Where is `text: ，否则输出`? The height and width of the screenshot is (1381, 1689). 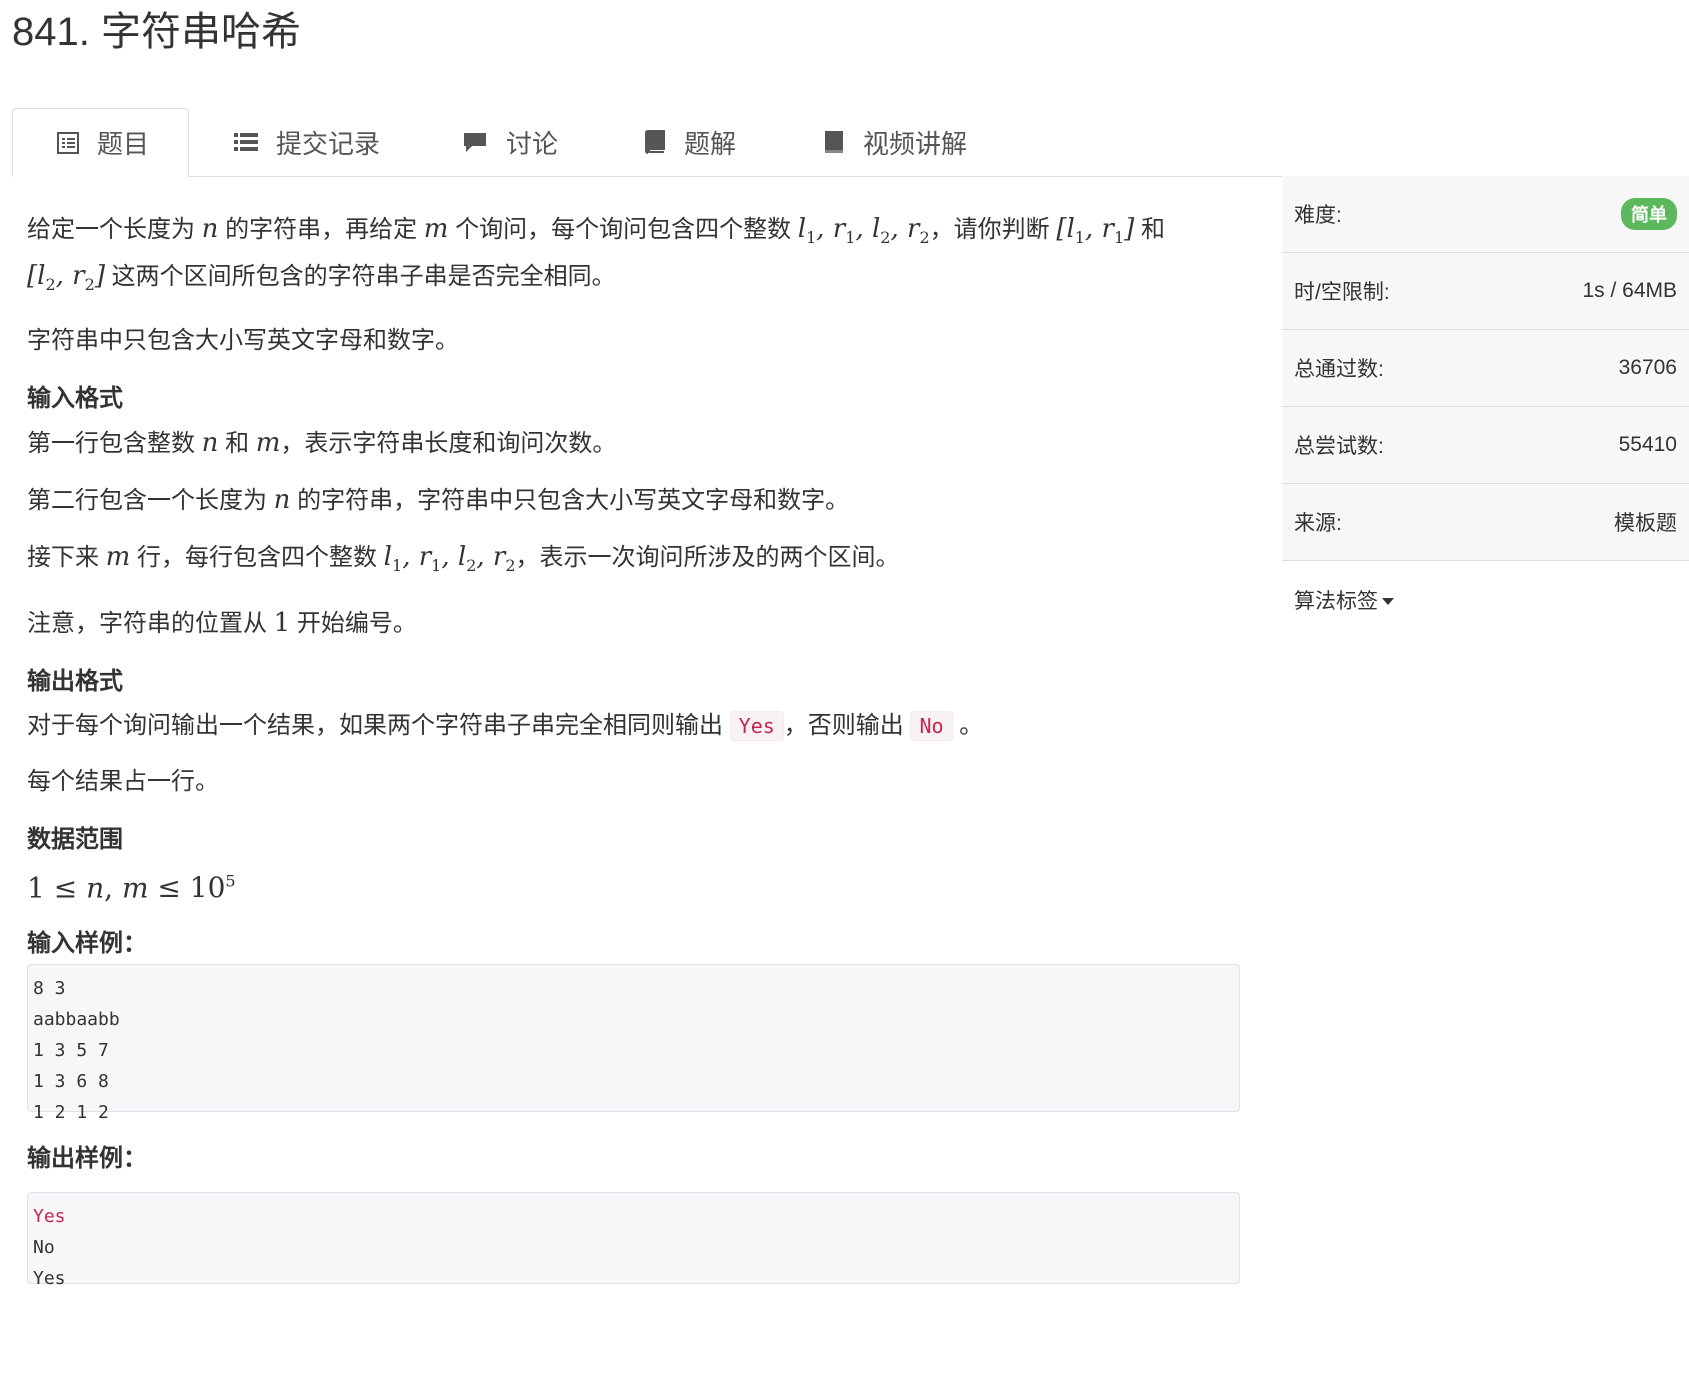
text: ，否则输出 is located at coordinates (843, 725).